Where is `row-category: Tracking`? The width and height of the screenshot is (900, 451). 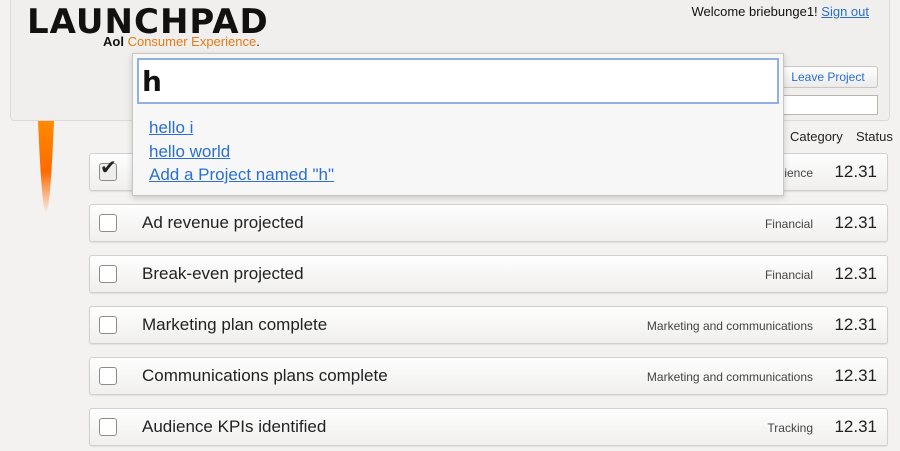
row-category: Tracking is located at coordinates (790, 428).